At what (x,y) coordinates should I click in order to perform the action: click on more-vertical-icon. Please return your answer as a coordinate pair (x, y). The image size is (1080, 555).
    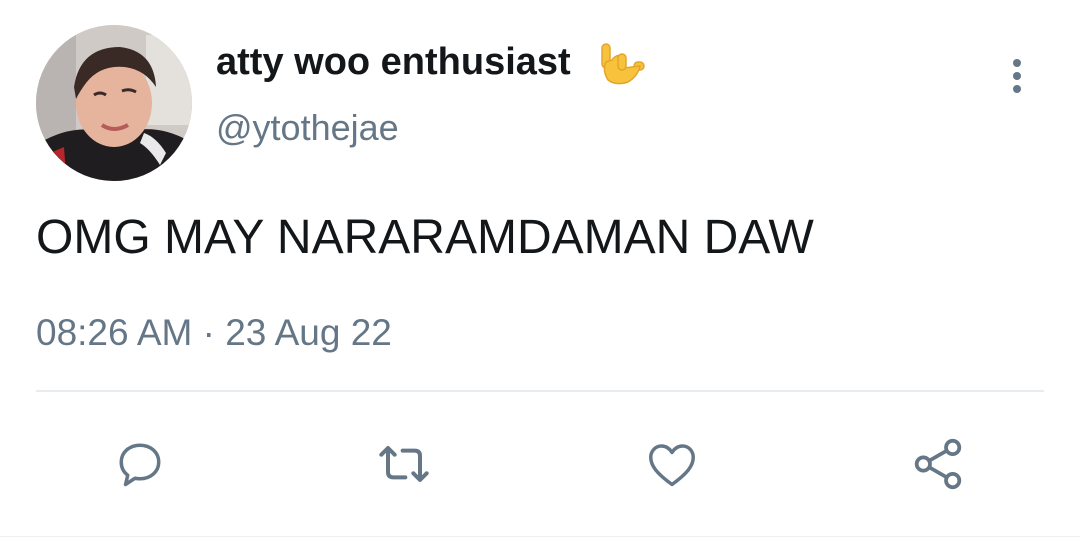
    Looking at the image, I should click on (1017, 63).